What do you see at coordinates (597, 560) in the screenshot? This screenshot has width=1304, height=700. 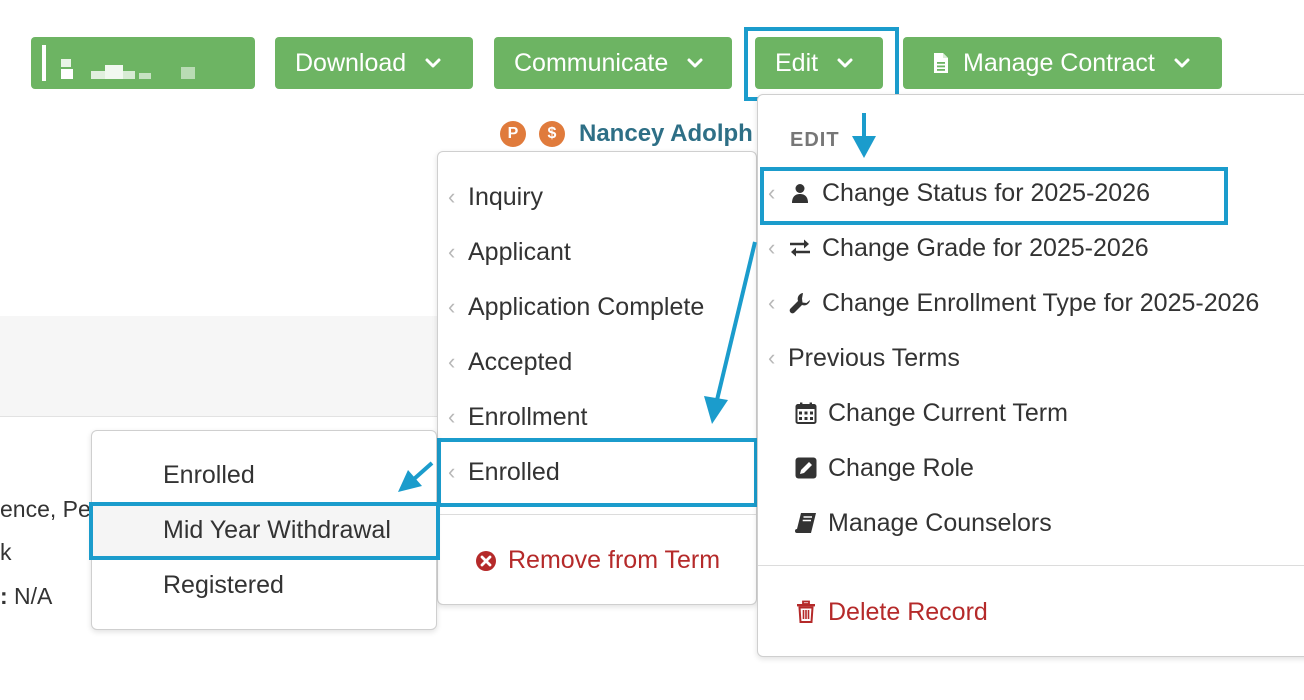 I see `remove-from-term-item: Remove from Term` at bounding box center [597, 560].